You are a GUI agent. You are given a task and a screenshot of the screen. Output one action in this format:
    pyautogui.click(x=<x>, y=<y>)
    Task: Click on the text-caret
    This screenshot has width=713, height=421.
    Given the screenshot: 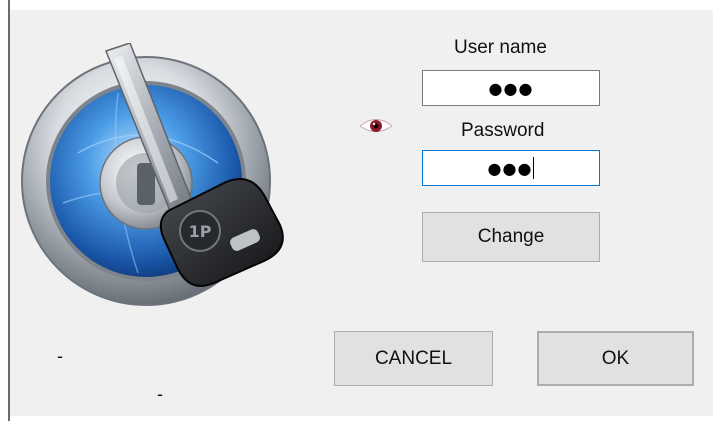 What is the action you would take?
    pyautogui.click(x=534, y=168)
    